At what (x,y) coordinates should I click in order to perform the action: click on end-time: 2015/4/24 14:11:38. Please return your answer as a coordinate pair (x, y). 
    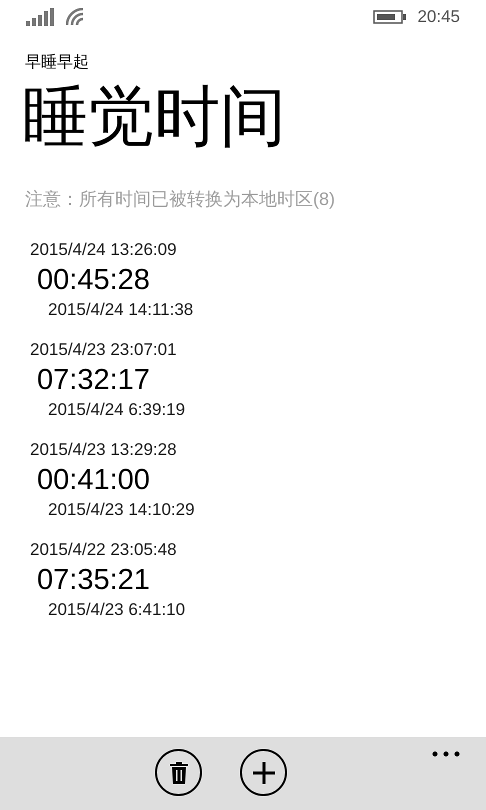
    Looking at the image, I should click on (121, 310).